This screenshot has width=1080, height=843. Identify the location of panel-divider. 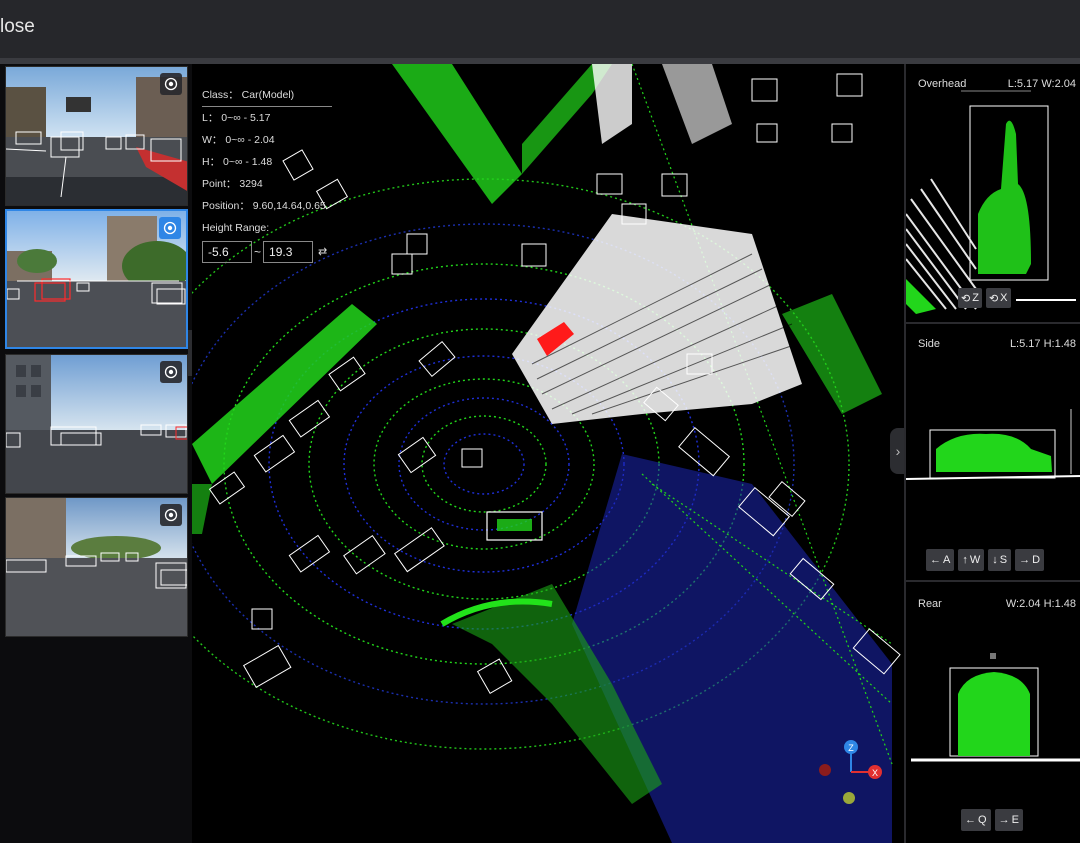
(993, 581).